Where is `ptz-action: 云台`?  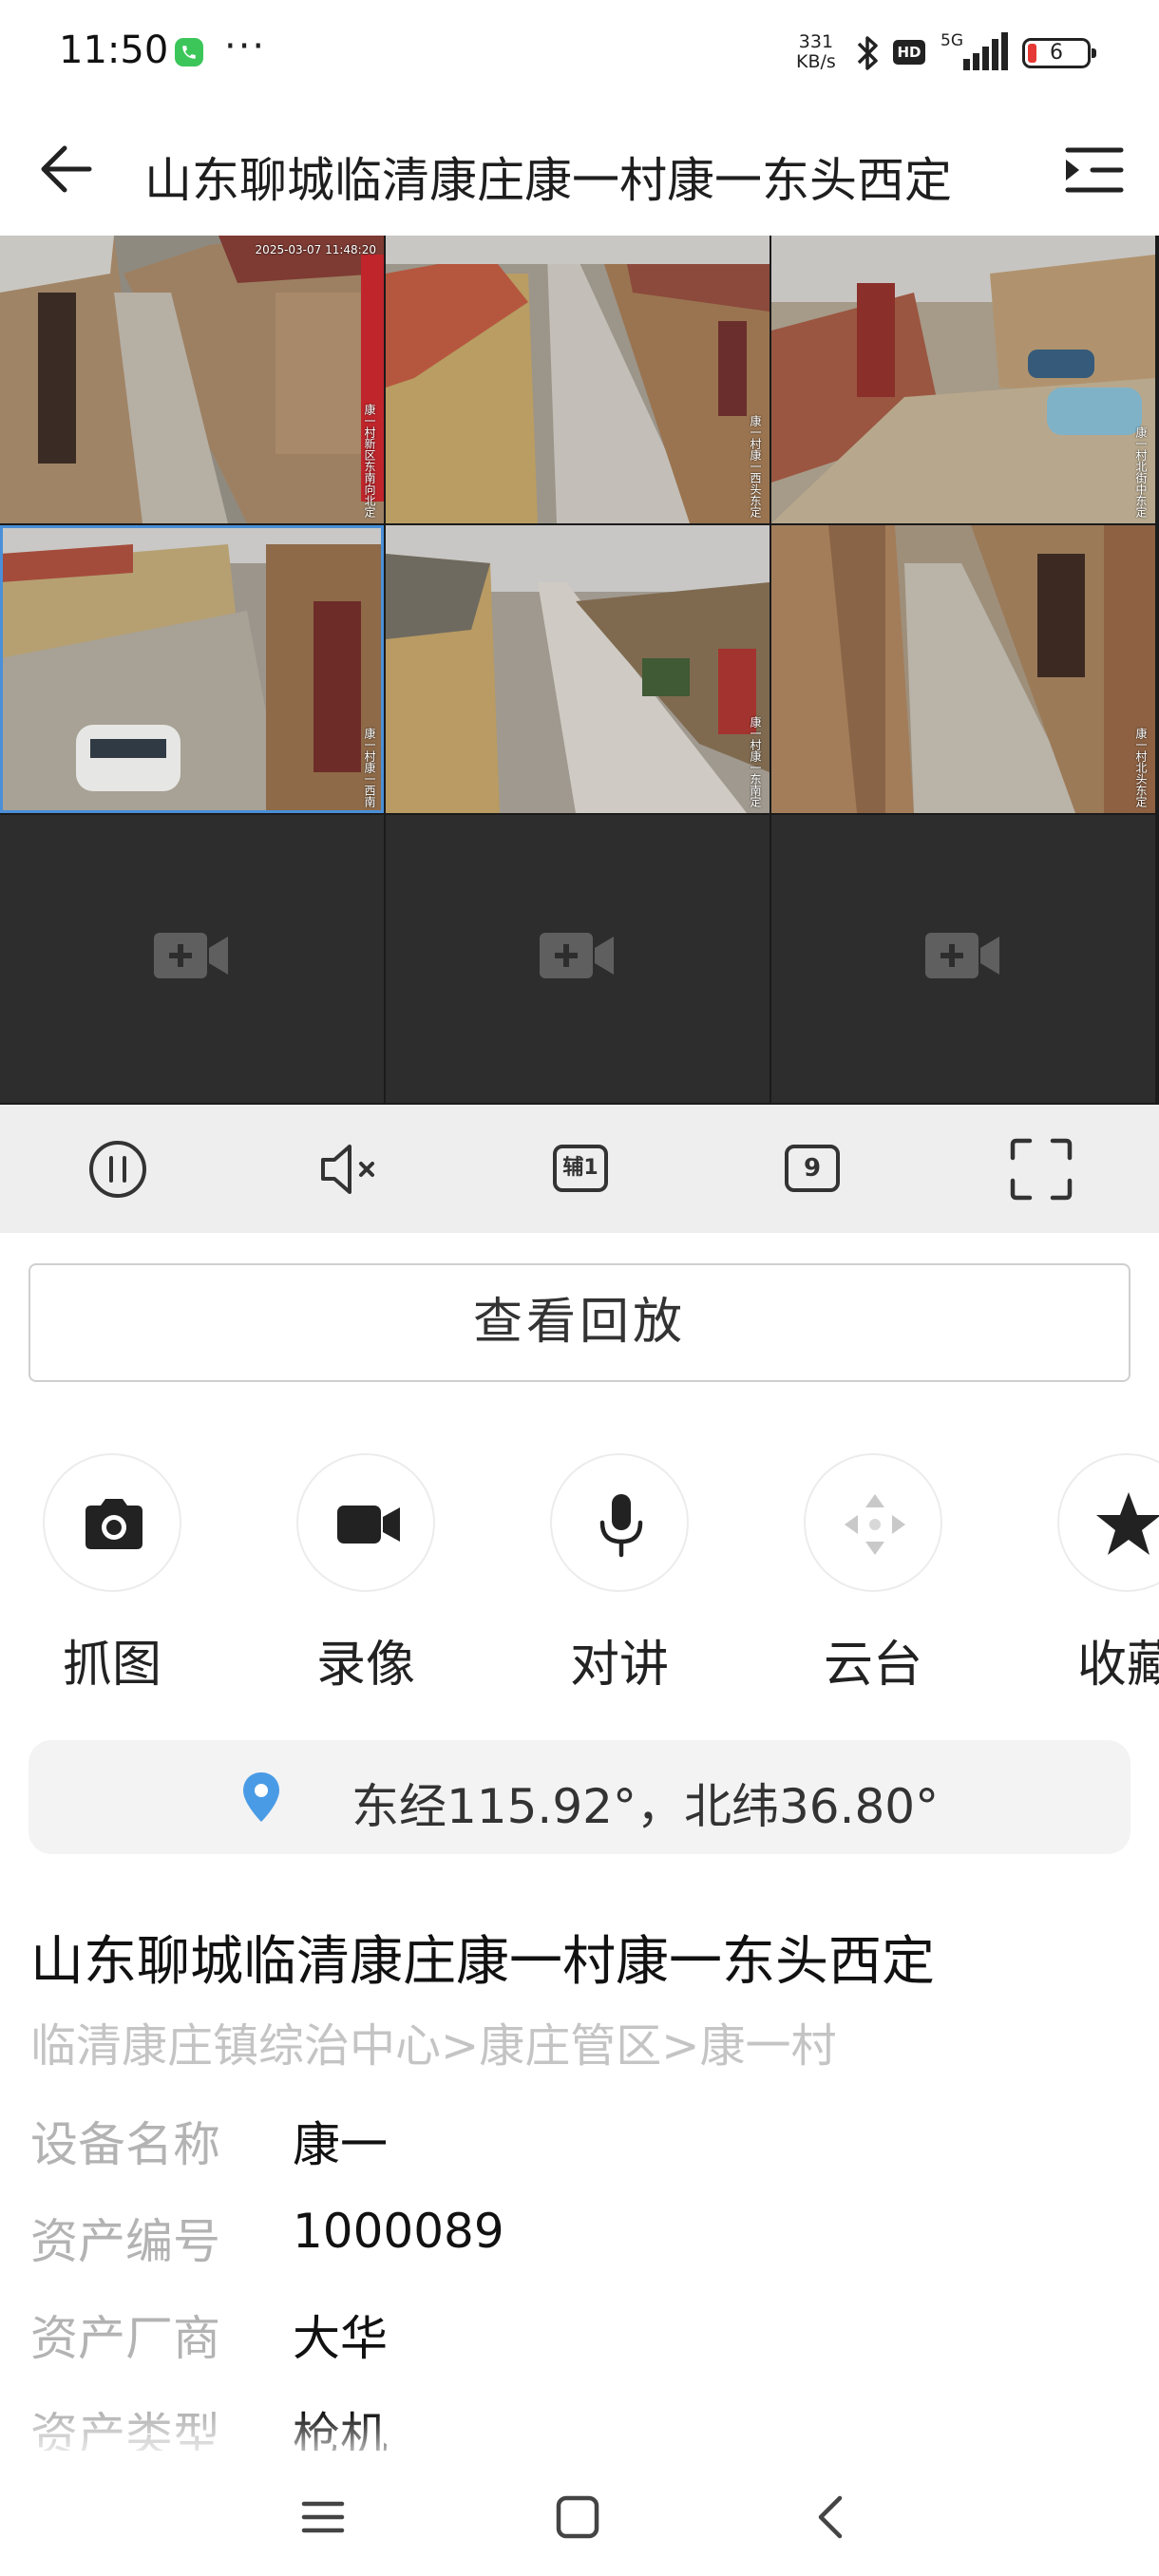 ptz-action: 云台 is located at coordinates (873, 1574).